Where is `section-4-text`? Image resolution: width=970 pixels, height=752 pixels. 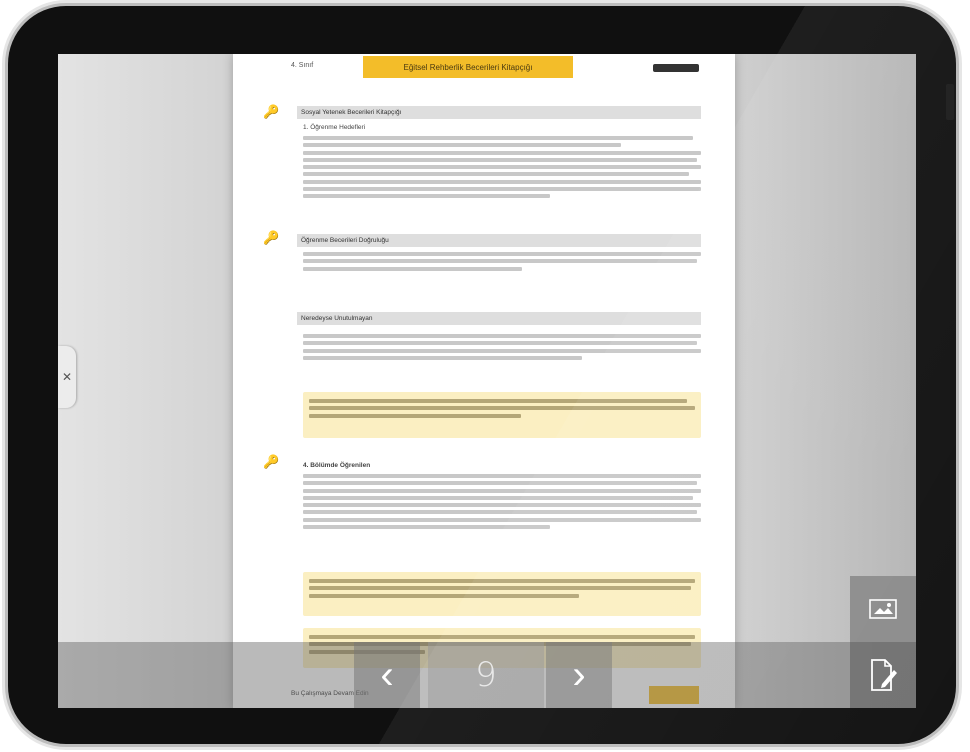 section-4-text is located at coordinates (502, 503).